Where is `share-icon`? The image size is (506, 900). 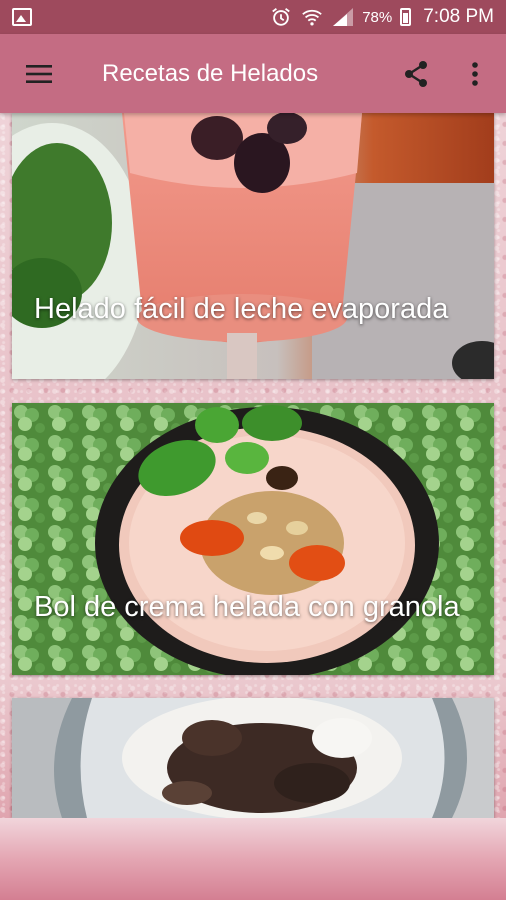 share-icon is located at coordinates (416, 73).